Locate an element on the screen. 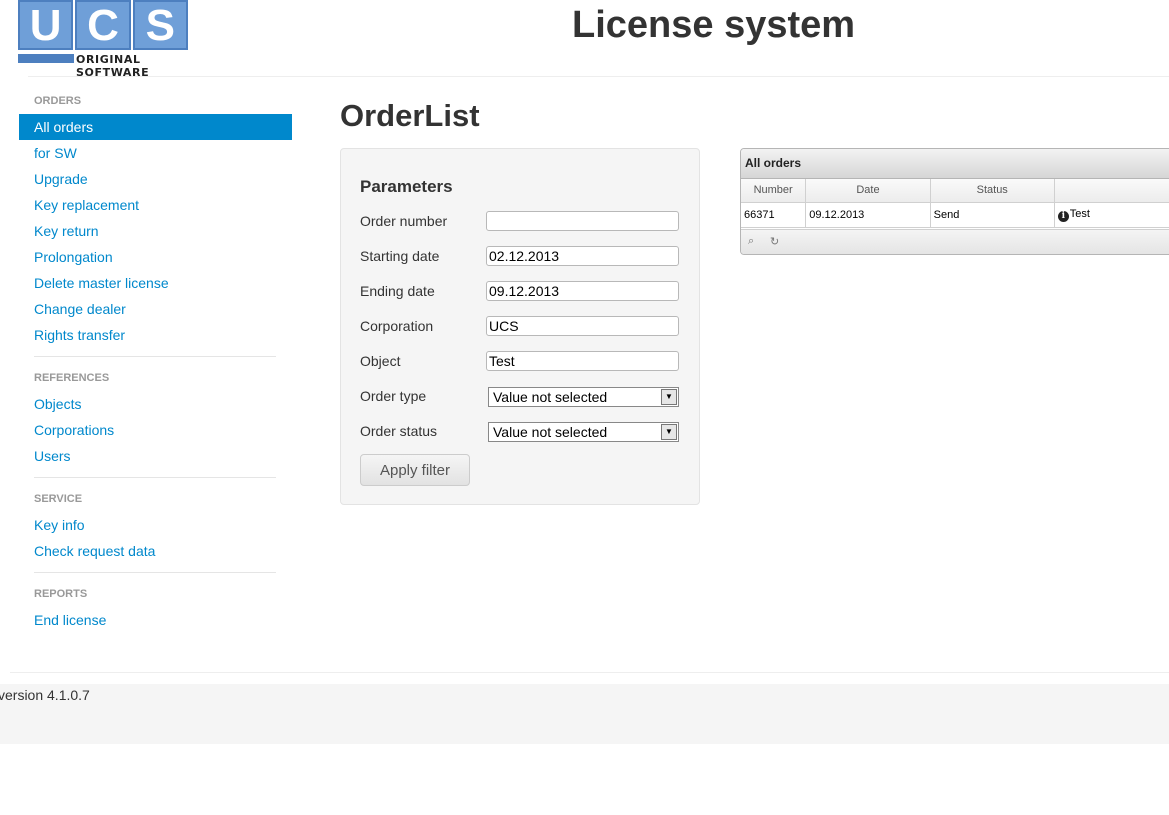 This screenshot has width=1169, height=815. grid-title: All orders is located at coordinates (955, 164).